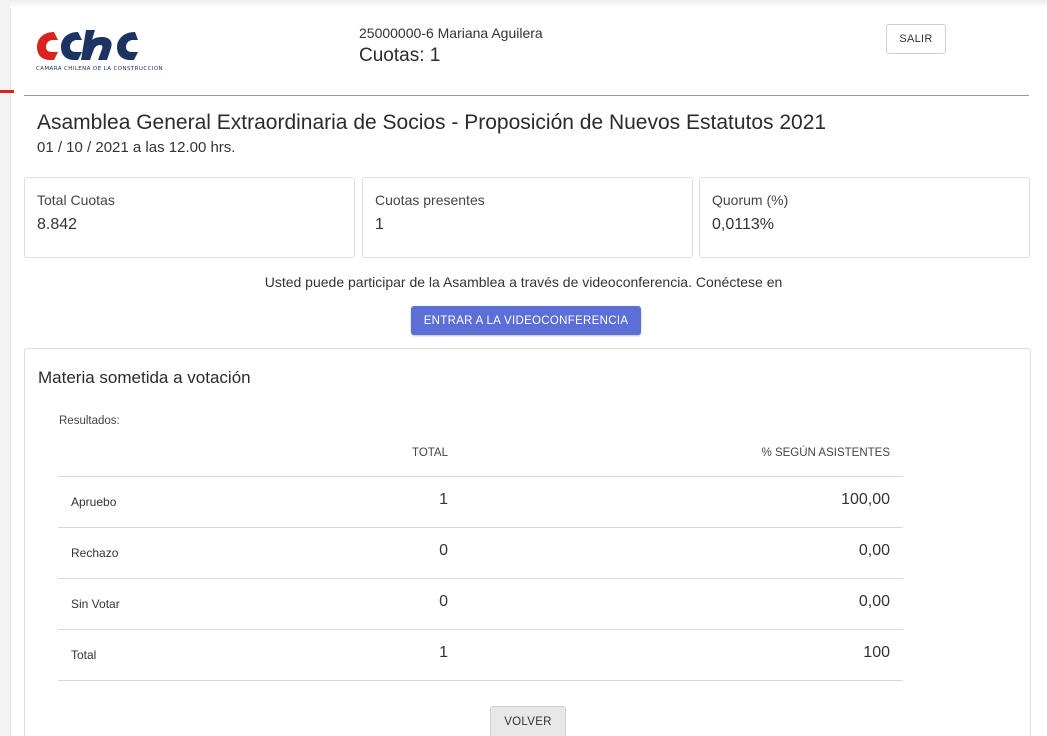 The image size is (1047, 736). I want to click on row-label: Rechazo, so click(95, 553).